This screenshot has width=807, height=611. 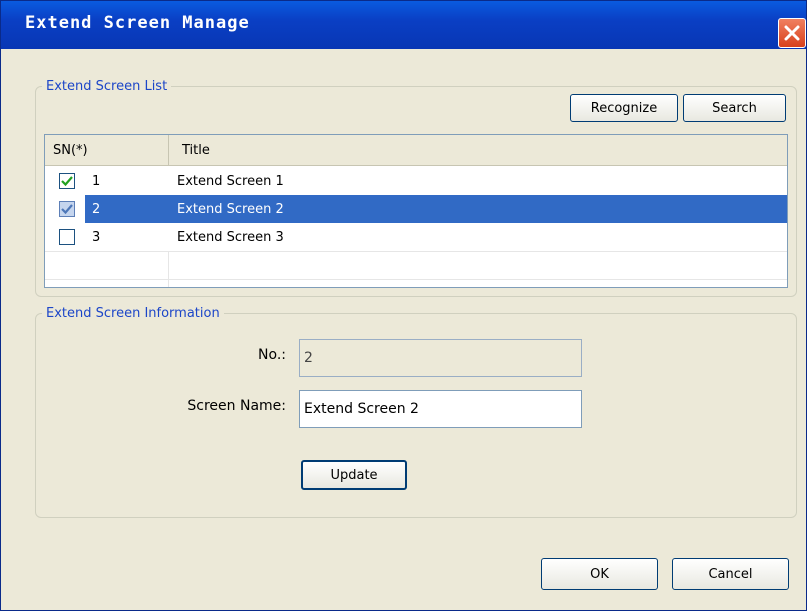 What do you see at coordinates (477, 150) in the screenshot?
I see `column-header-title: Title` at bounding box center [477, 150].